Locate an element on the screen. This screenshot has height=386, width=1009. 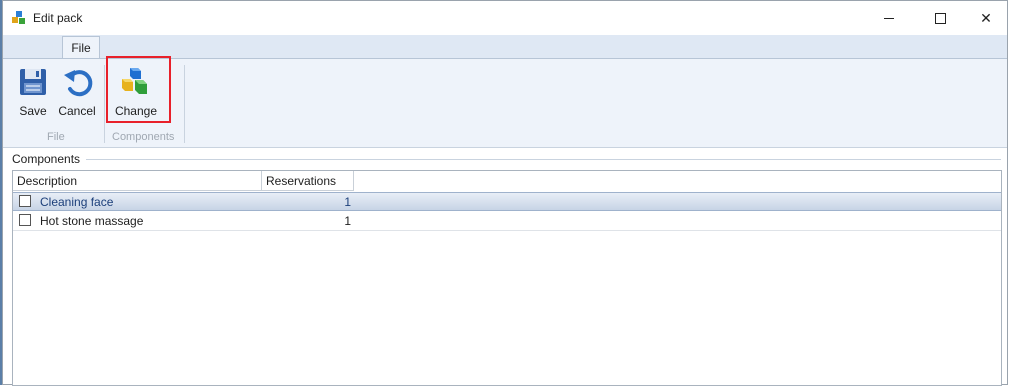
table-row: Cleaning face 1 is located at coordinates (507, 201).